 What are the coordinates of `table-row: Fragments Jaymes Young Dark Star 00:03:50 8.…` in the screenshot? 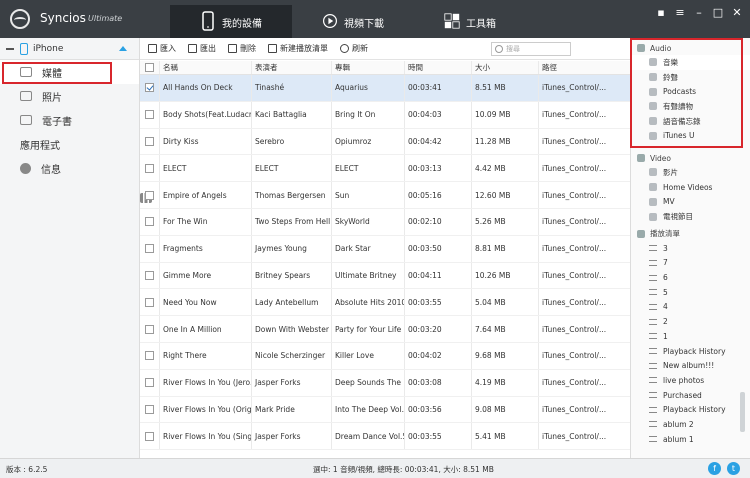 It's located at (385, 249).